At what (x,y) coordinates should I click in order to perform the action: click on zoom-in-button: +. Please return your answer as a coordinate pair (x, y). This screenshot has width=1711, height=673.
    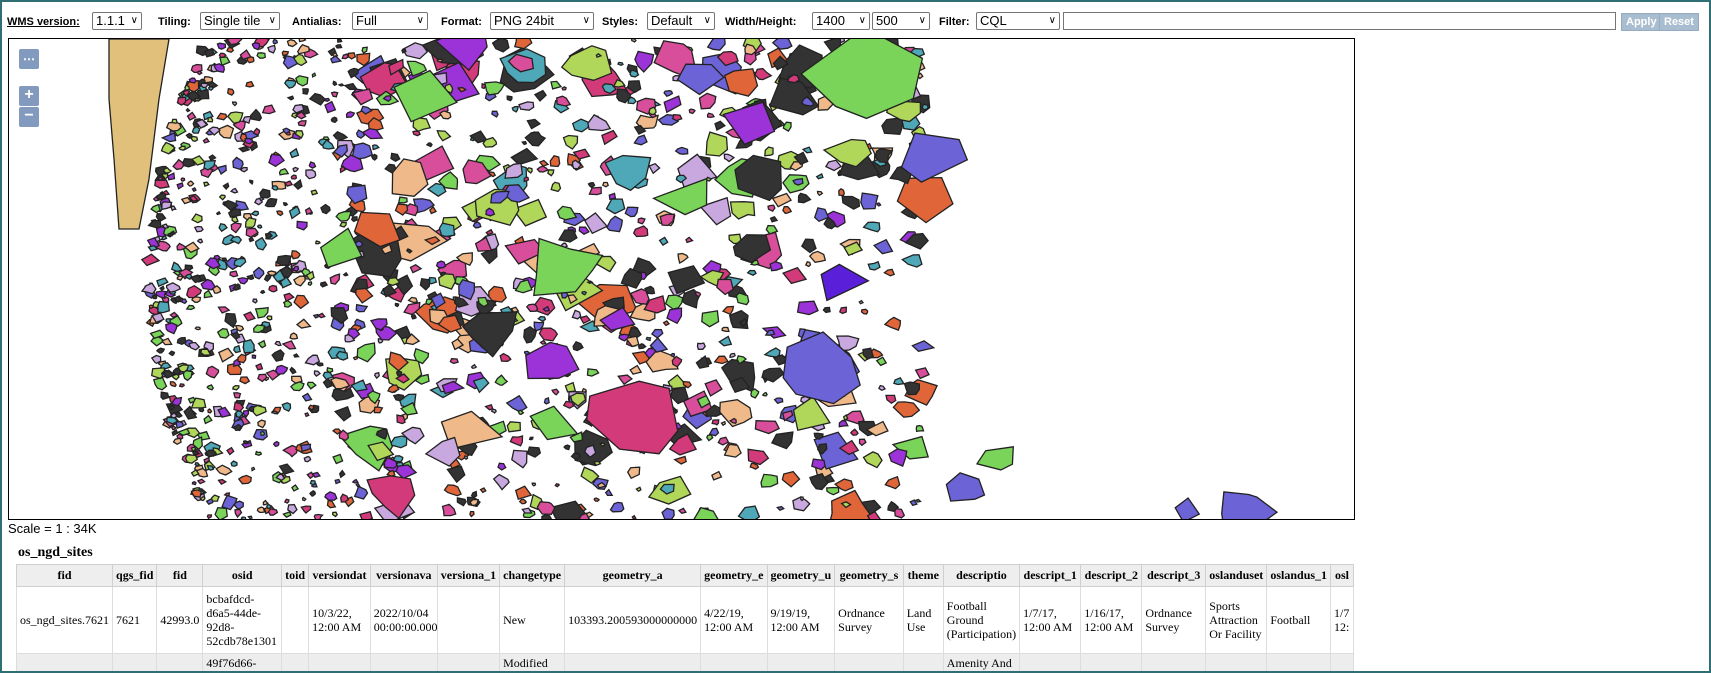
    Looking at the image, I should click on (29, 96).